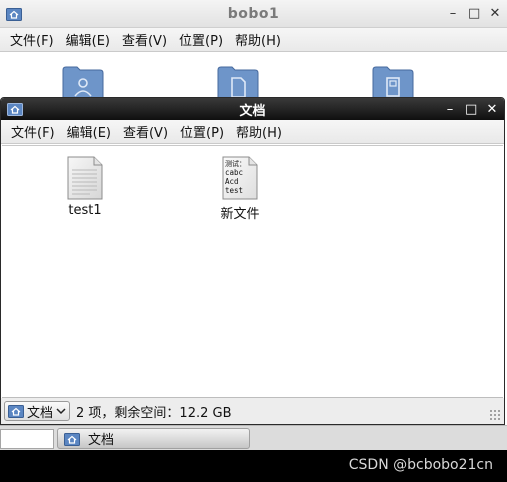 This screenshot has height=482, width=507. I want to click on back-window-menubar: 文件(F) 编辑(E) 查看(V) 位置(P) 帮助(H), so click(253, 40).